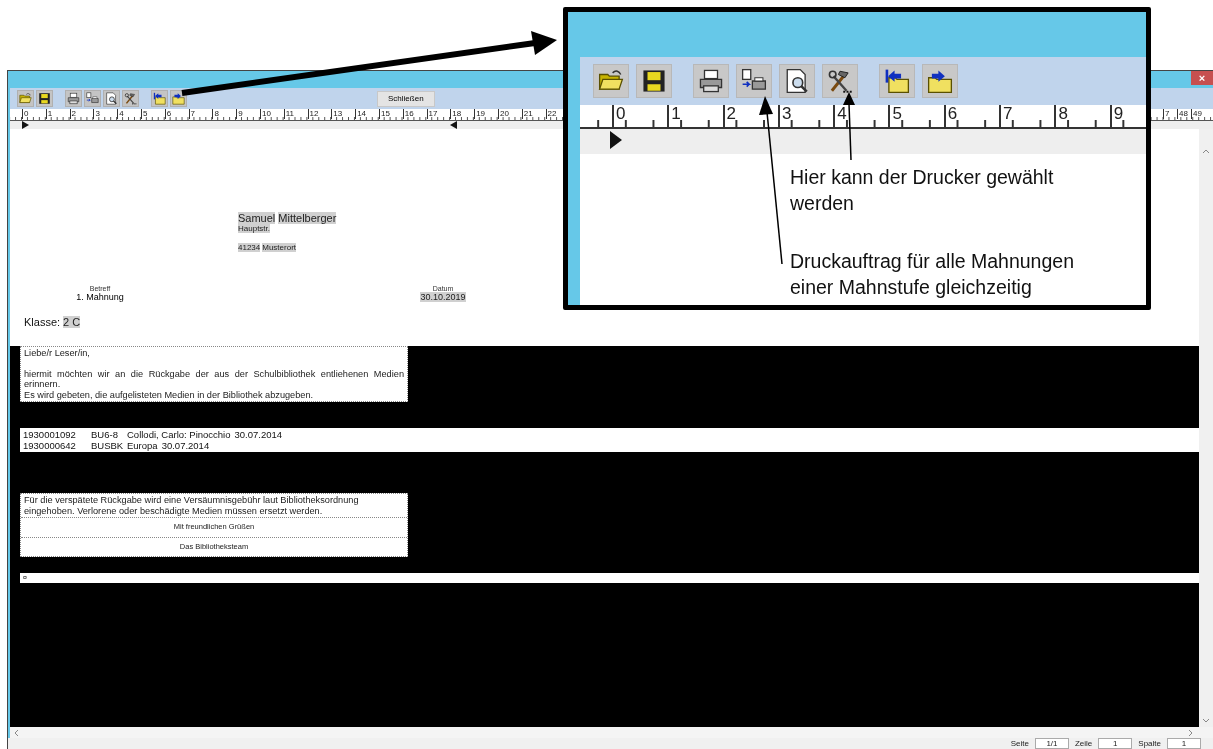  Describe the element at coordinates (922, 190) in the screenshot. I see `annotation-text: Hier kann der Drucker gewählt werden` at that location.